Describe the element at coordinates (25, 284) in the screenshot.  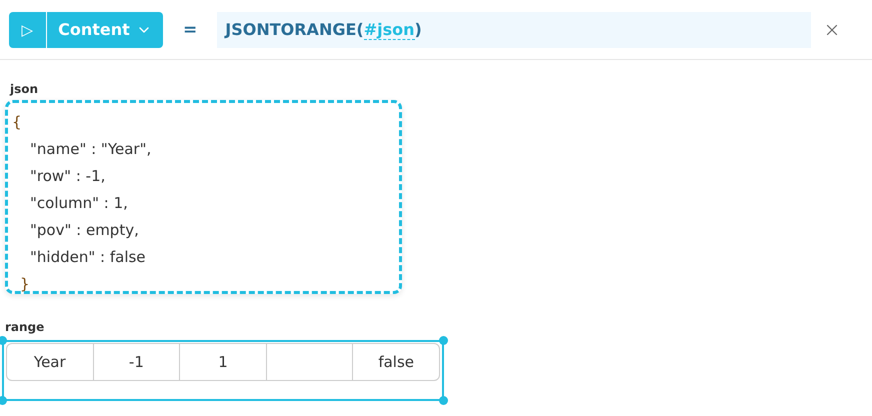
I see `brace-text: }` at that location.